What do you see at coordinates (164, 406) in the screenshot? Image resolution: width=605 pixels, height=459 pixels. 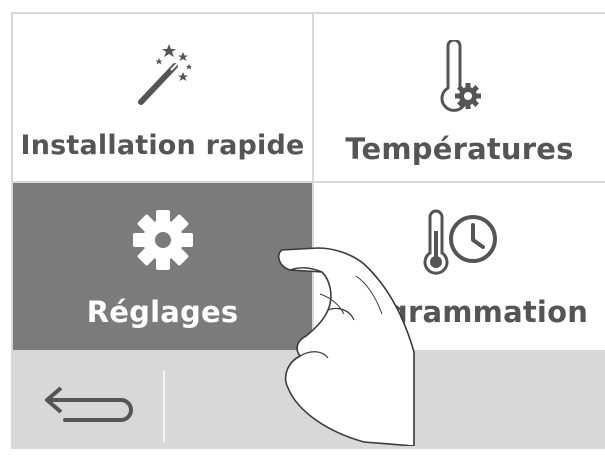 I see `bar-divider` at bounding box center [164, 406].